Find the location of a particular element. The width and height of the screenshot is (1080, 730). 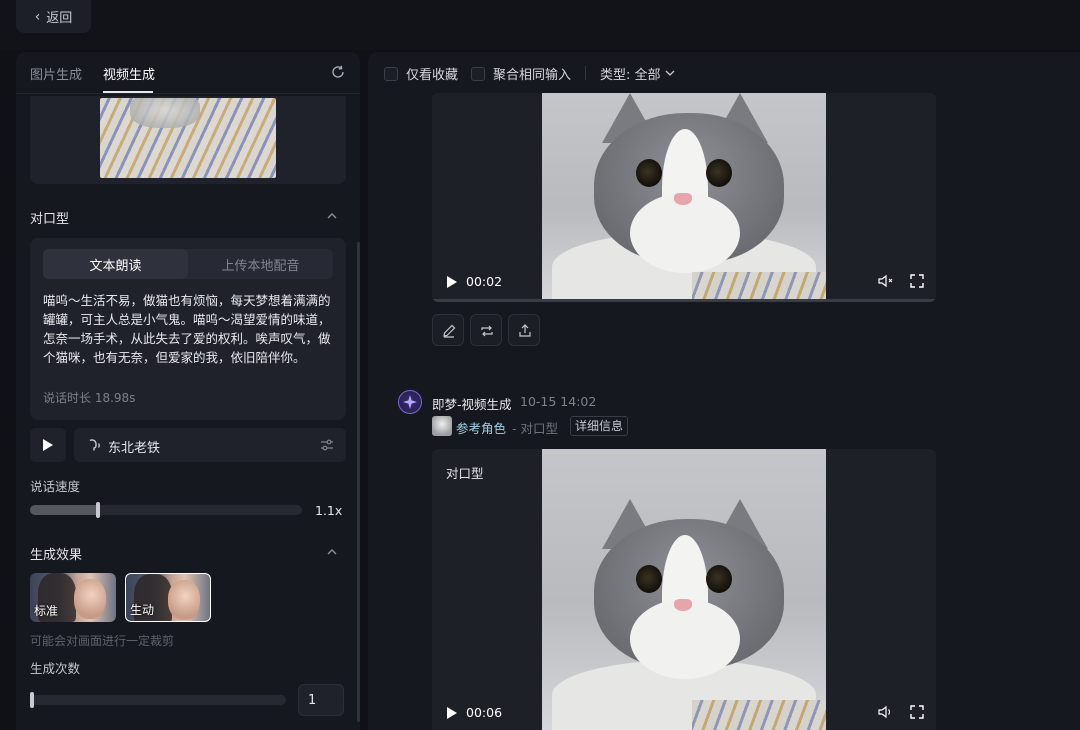

crop-hint: 可能会对画面进行一定裁剪 is located at coordinates (102, 641).